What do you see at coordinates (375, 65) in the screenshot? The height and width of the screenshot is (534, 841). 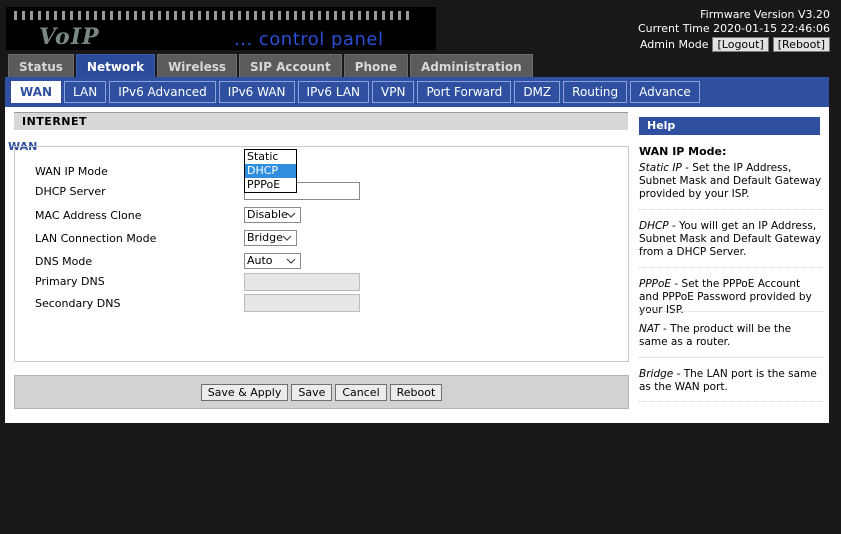 I see `tab-phone: Phone` at bounding box center [375, 65].